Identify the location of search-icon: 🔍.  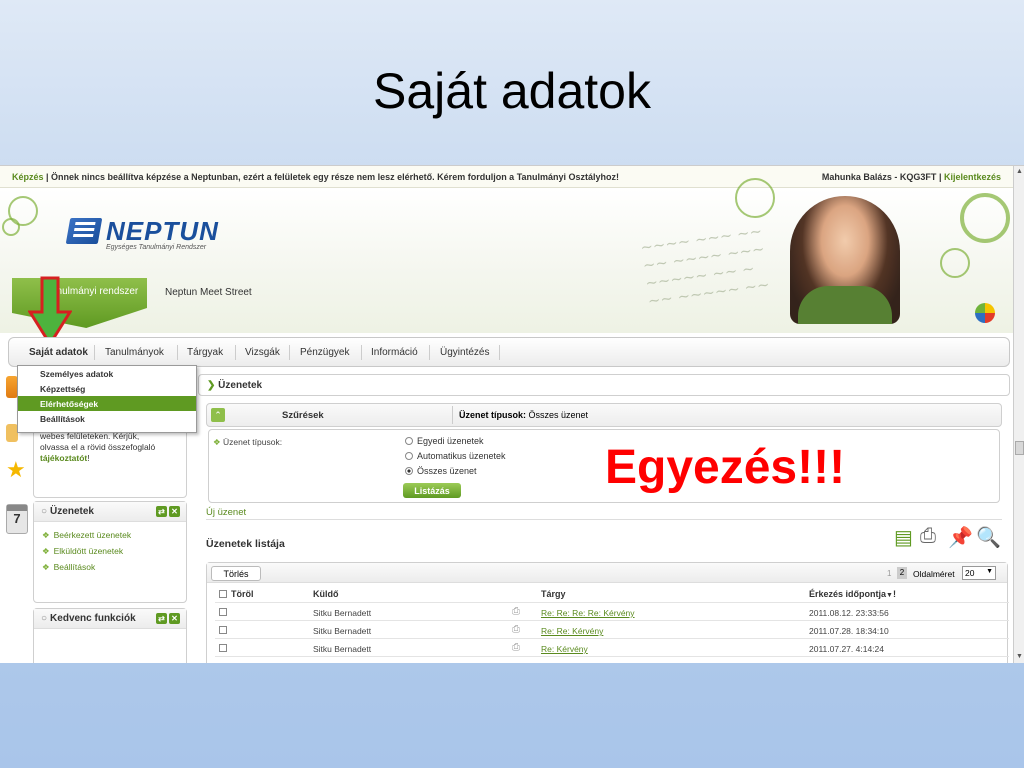
(988, 537).